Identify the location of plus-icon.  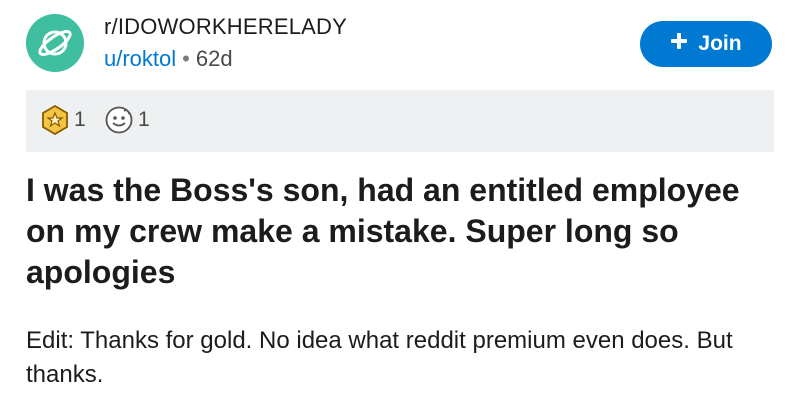
(679, 44).